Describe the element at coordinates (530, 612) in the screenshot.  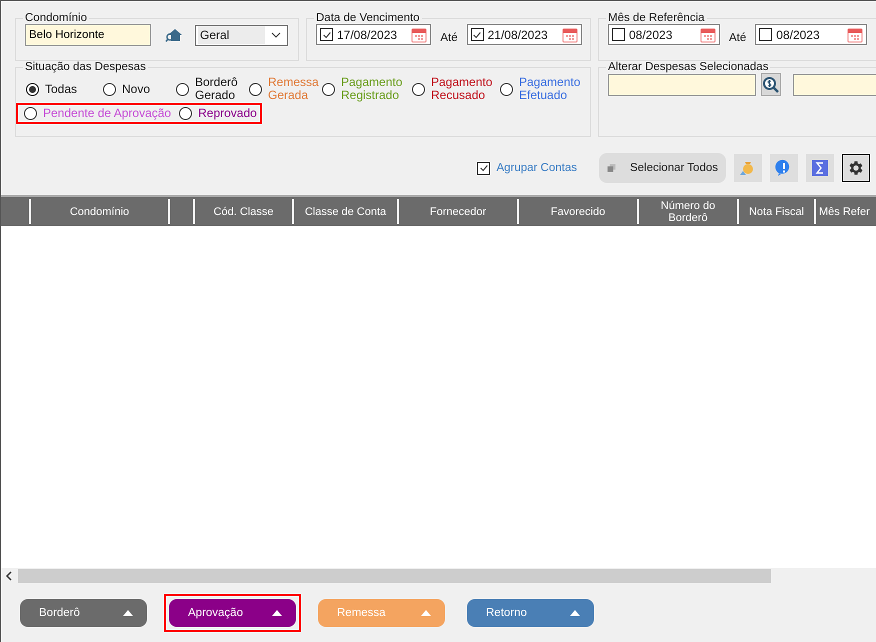
I see `menu-button: Retorno` at that location.